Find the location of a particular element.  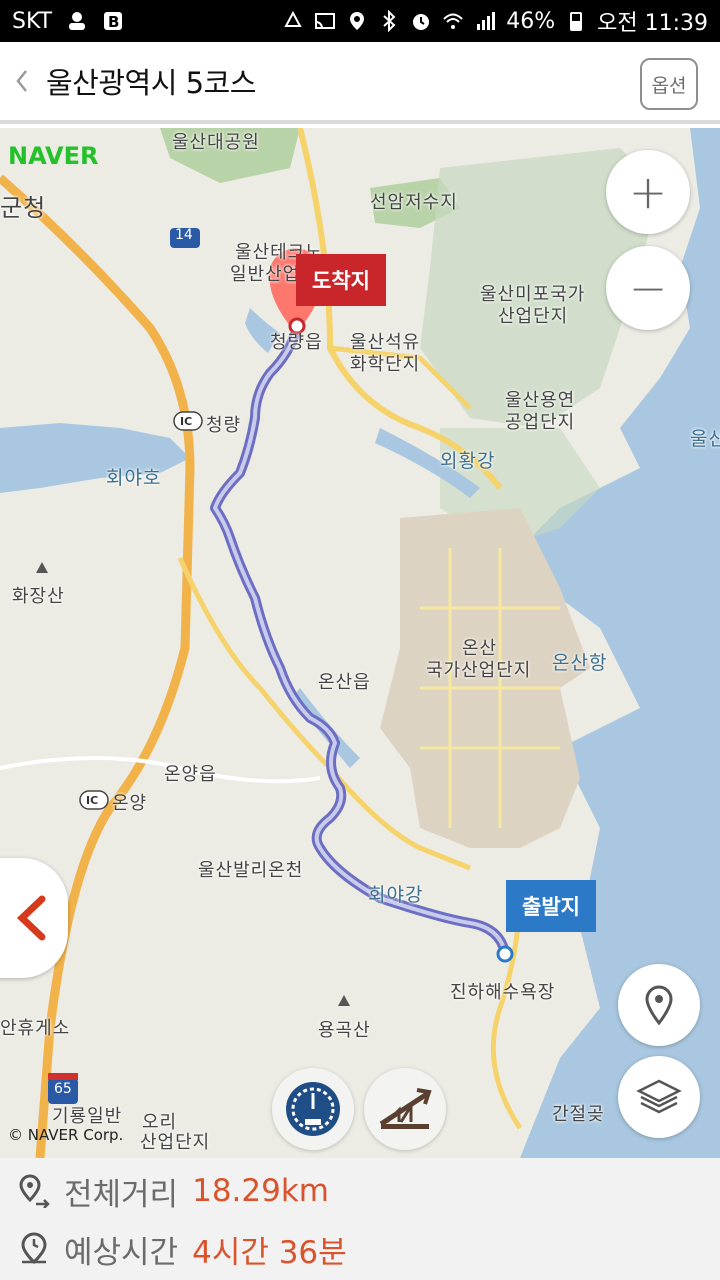

back-button is located at coordinates (22, 81).